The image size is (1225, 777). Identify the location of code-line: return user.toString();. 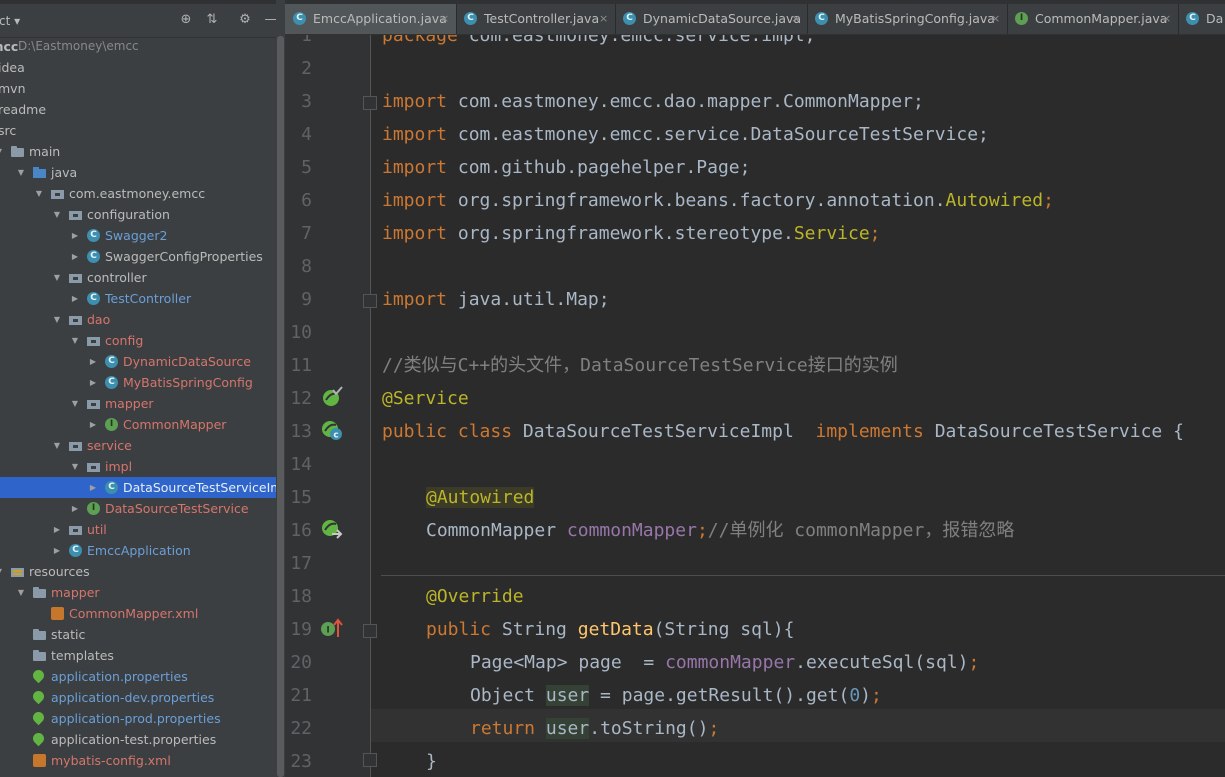
(594, 728).